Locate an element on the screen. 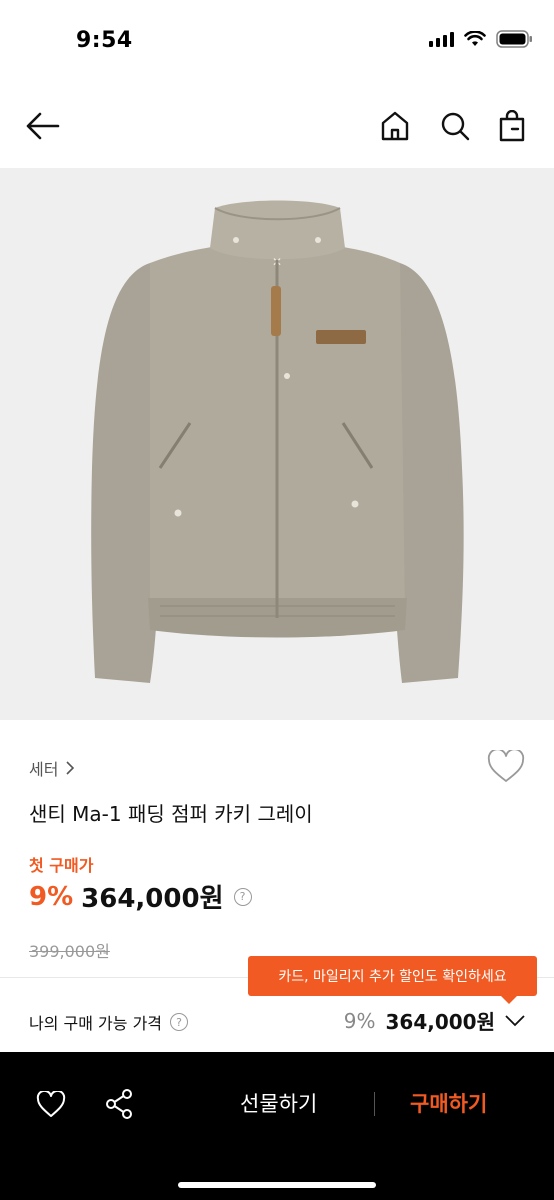 The width and height of the screenshot is (554, 1200). signal-icon is located at coordinates (441, 39).